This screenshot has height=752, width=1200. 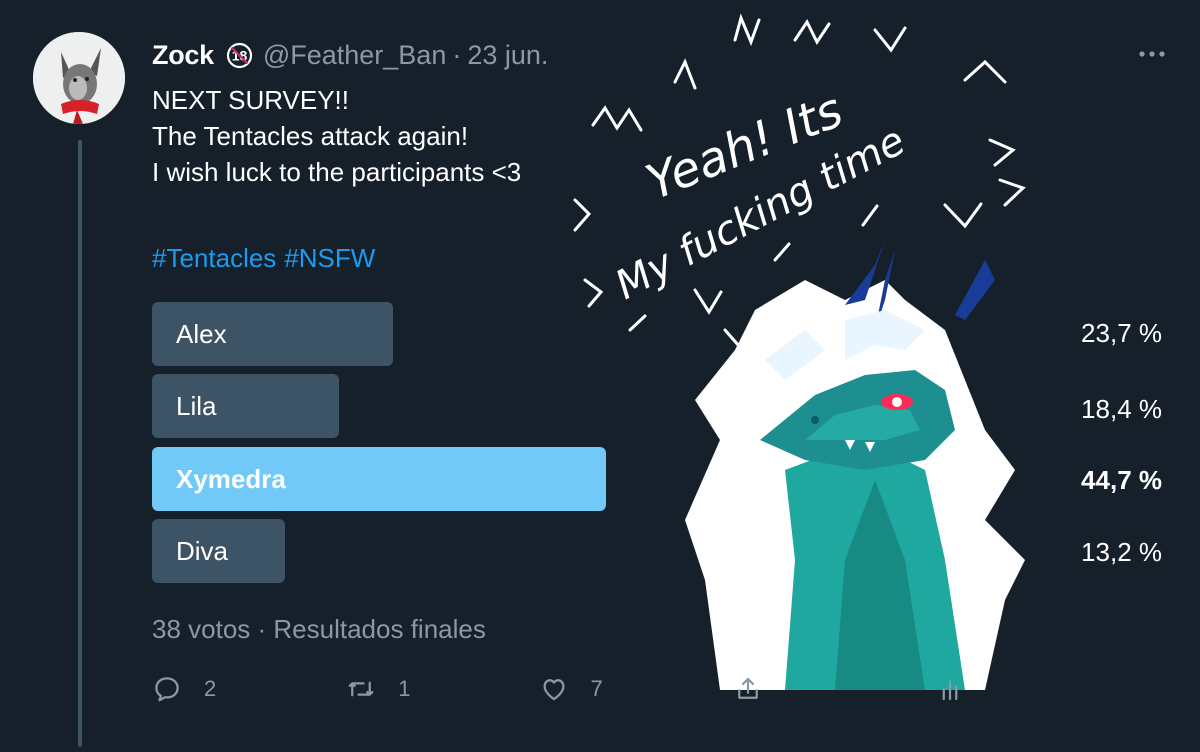 What do you see at coordinates (231, 479) in the screenshot?
I see `poll-option-label: Xymedra` at bounding box center [231, 479].